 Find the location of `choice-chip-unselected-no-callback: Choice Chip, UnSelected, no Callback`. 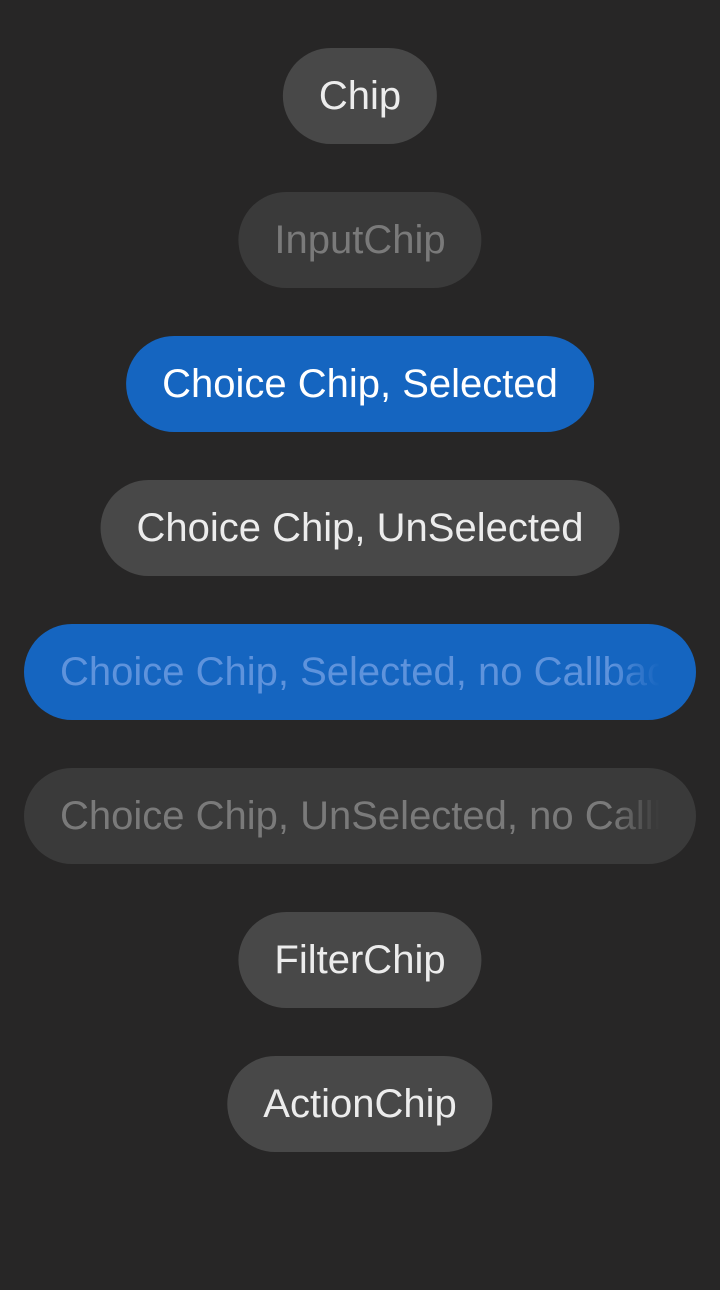

choice-chip-unselected-no-callback: Choice Chip, UnSelected, no Callback is located at coordinates (360, 816).